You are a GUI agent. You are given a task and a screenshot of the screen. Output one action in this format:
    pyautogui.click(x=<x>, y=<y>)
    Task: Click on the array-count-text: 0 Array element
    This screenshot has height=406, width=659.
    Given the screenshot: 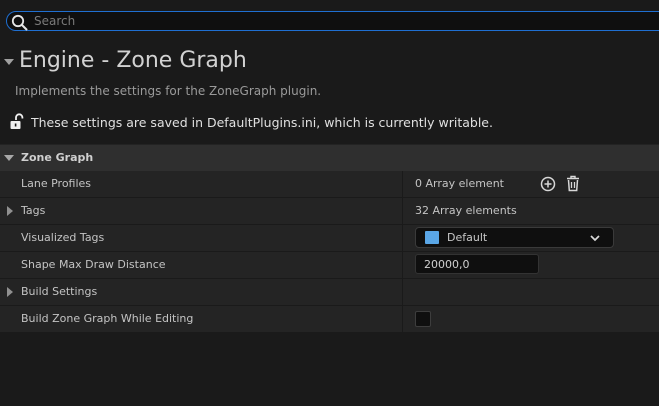 What is the action you would take?
    pyautogui.click(x=459, y=183)
    